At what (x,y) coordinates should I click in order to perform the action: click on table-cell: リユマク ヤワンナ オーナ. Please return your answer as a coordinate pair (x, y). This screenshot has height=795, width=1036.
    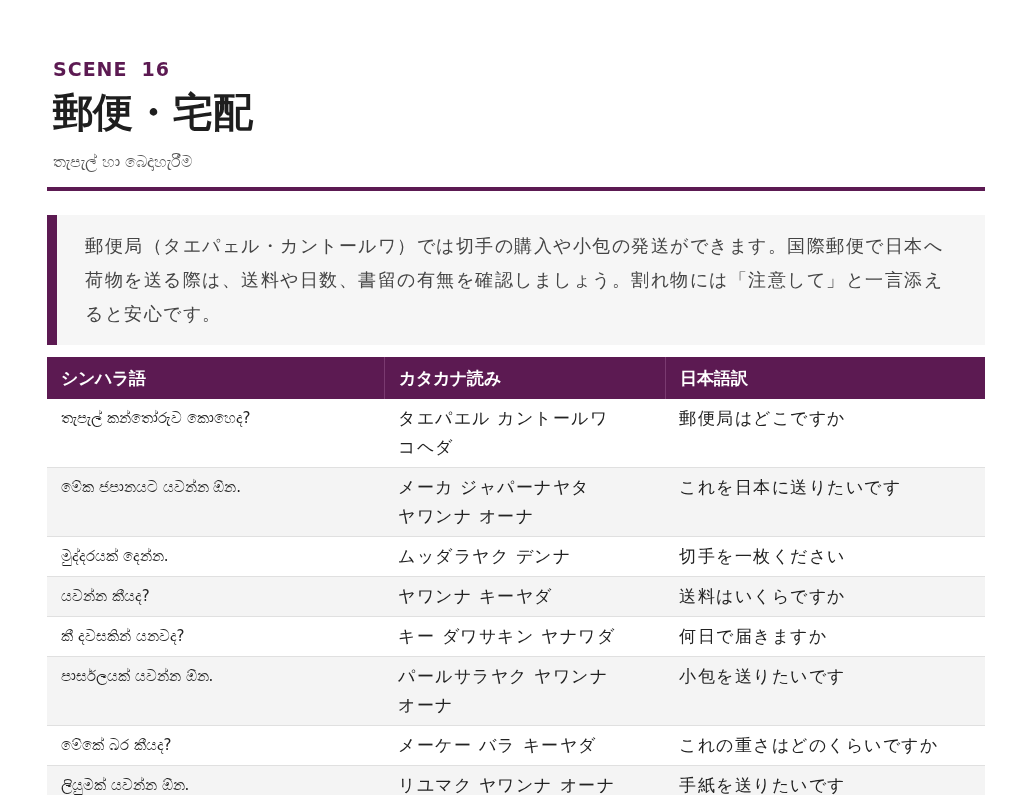
    Looking at the image, I should click on (524, 780).